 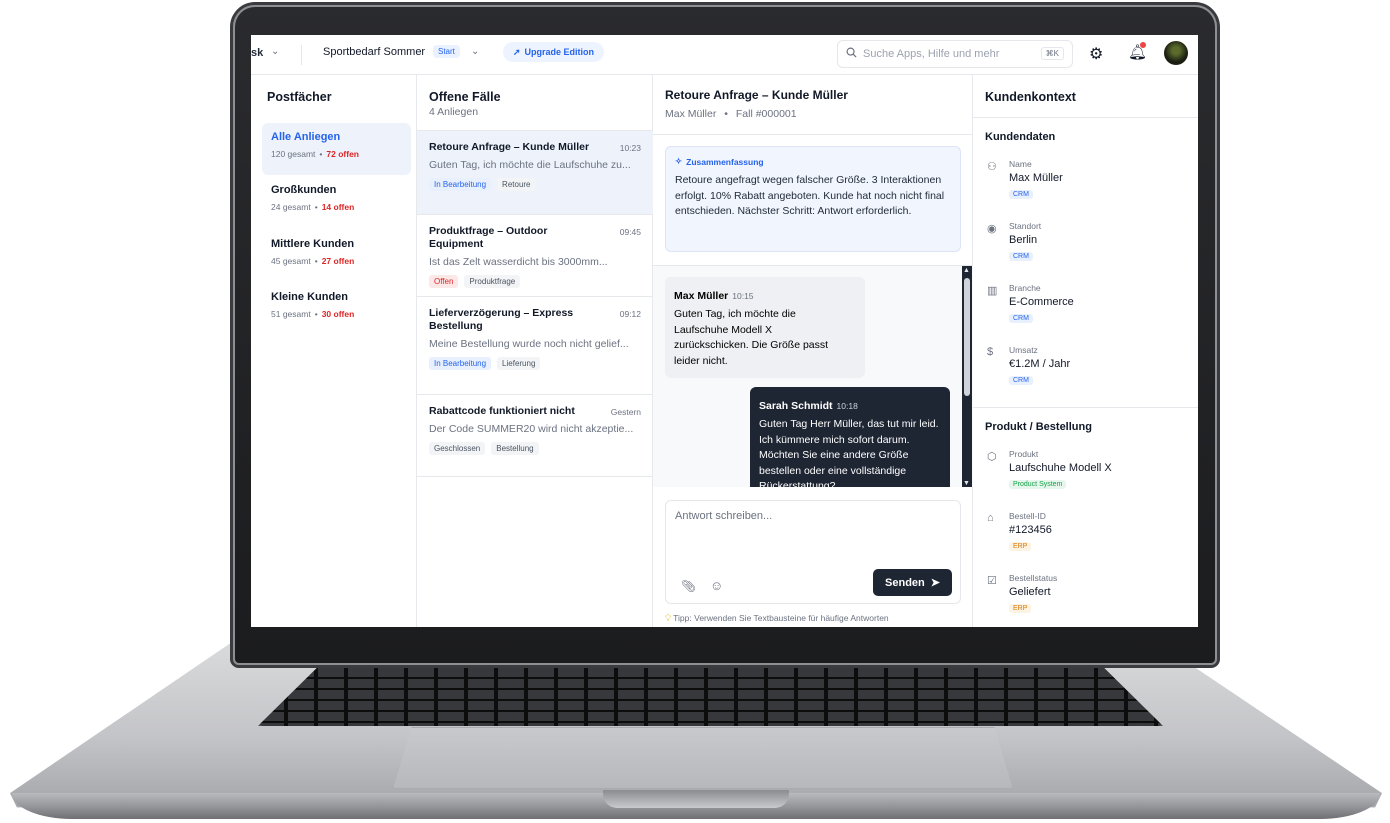 I want to click on rocket-icon: ➚, so click(x=517, y=51).